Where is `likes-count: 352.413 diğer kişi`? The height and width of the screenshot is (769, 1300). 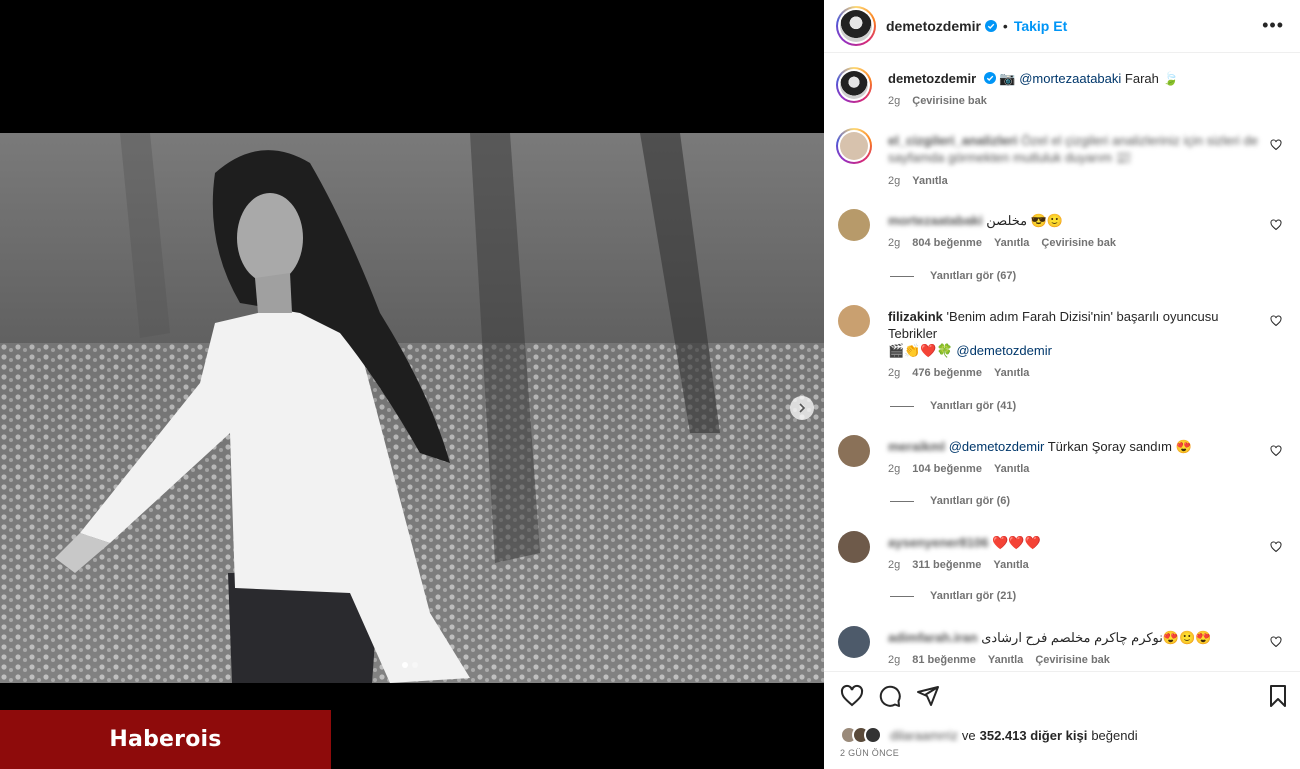 likes-count: 352.413 diğer kişi is located at coordinates (1034, 735).